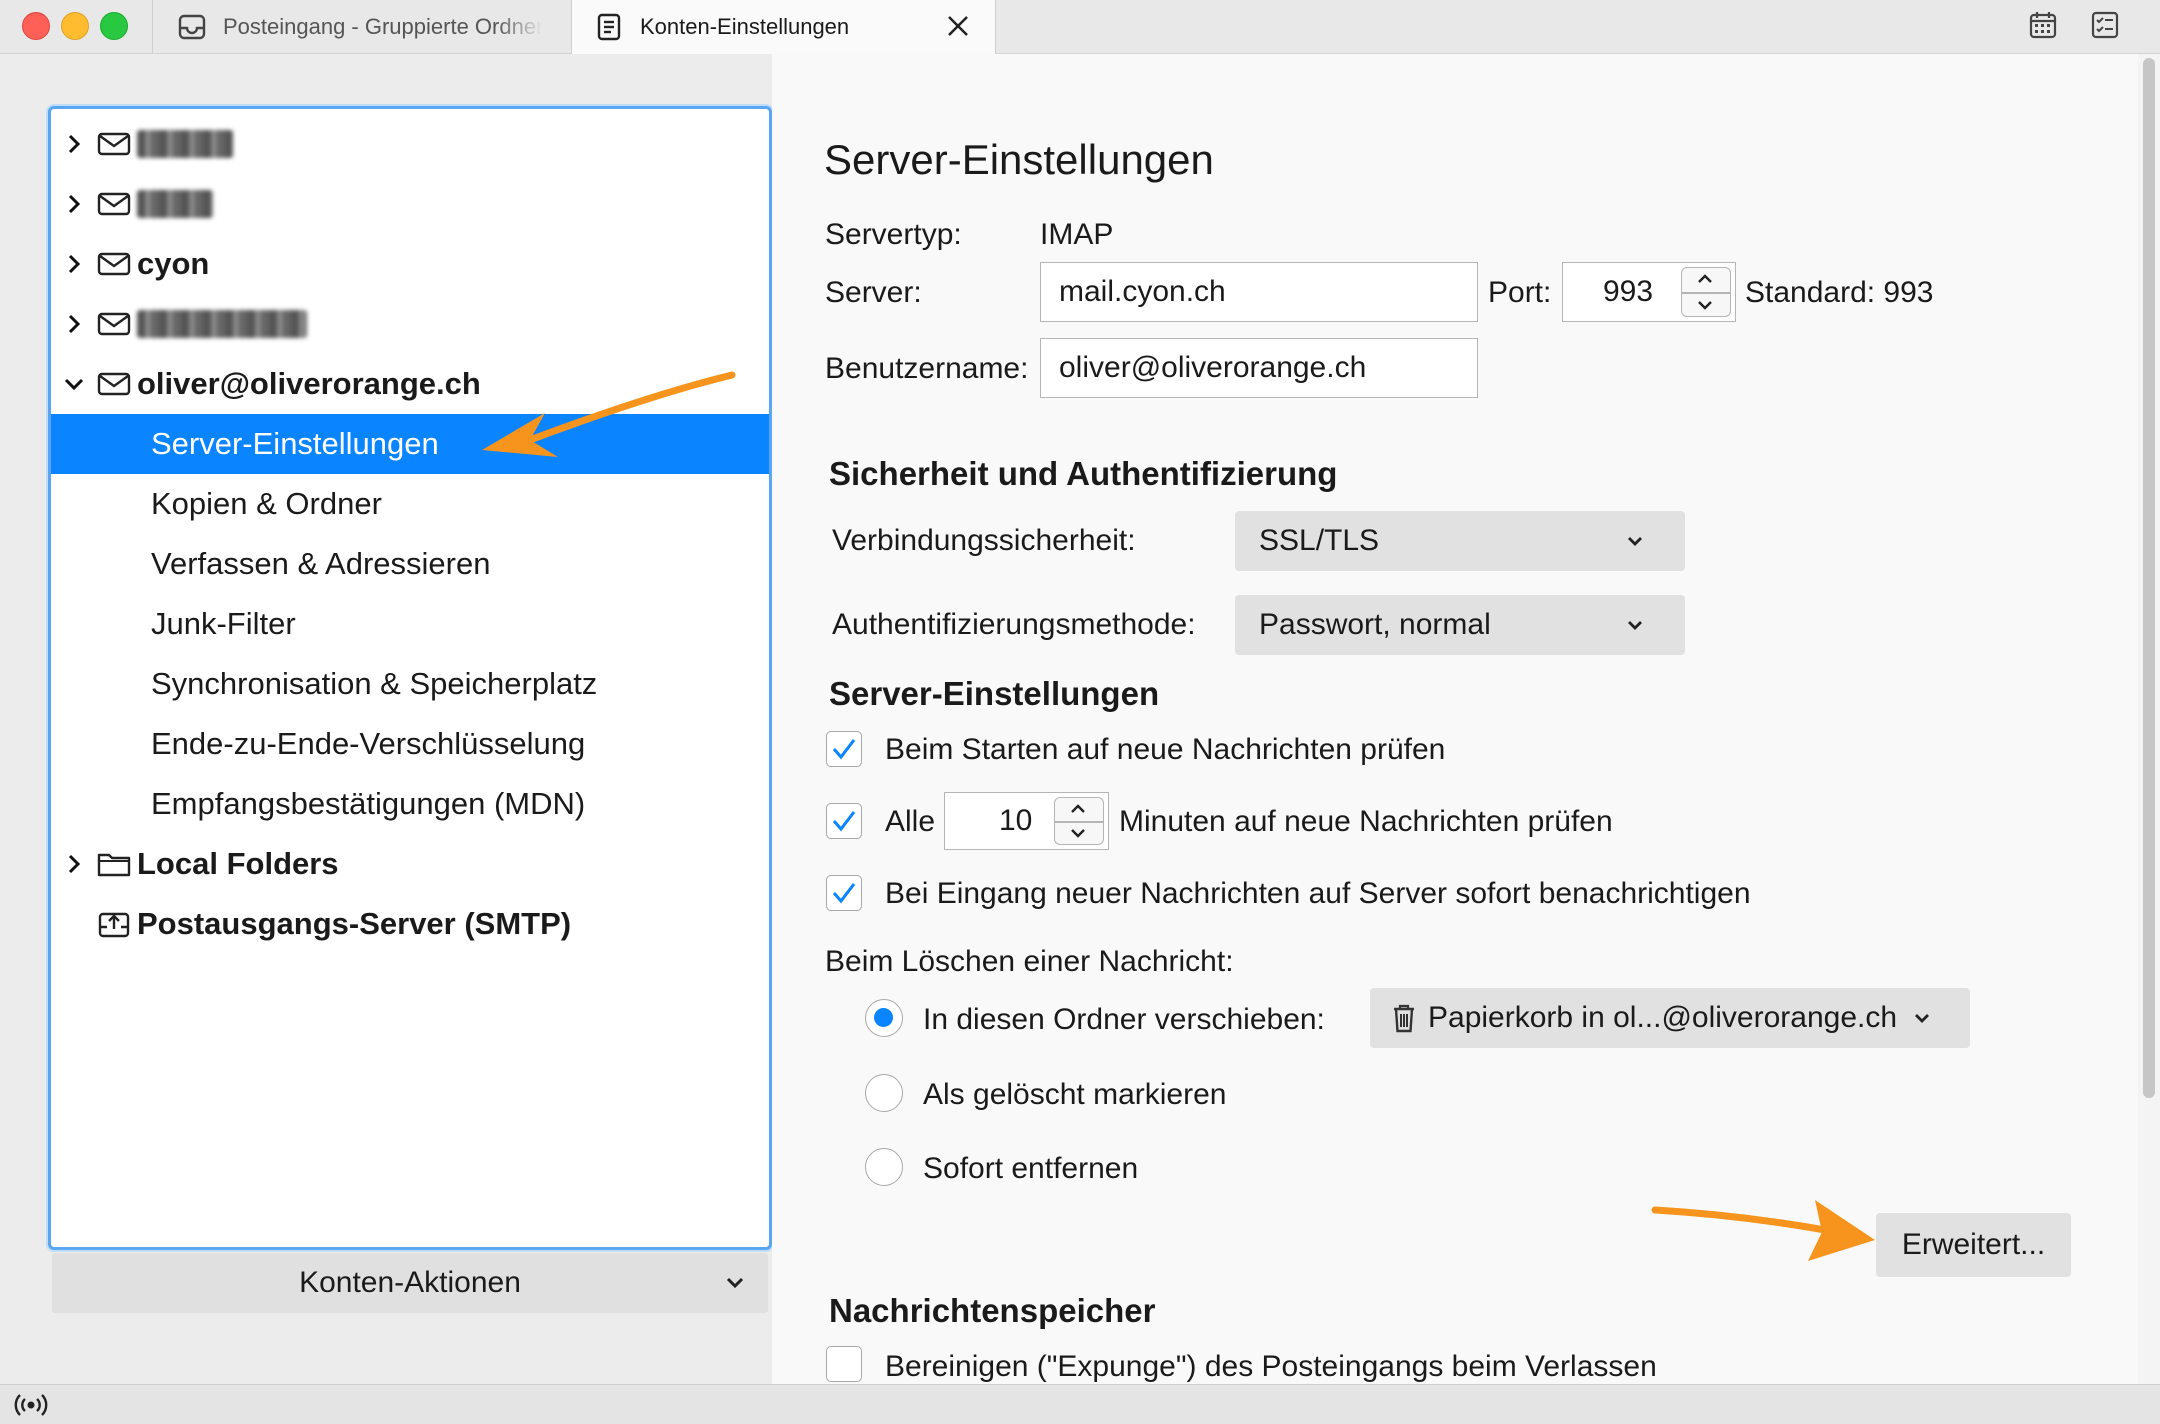 The width and height of the screenshot is (2160, 1424). I want to click on scrollbar-thumb, so click(2149, 578).